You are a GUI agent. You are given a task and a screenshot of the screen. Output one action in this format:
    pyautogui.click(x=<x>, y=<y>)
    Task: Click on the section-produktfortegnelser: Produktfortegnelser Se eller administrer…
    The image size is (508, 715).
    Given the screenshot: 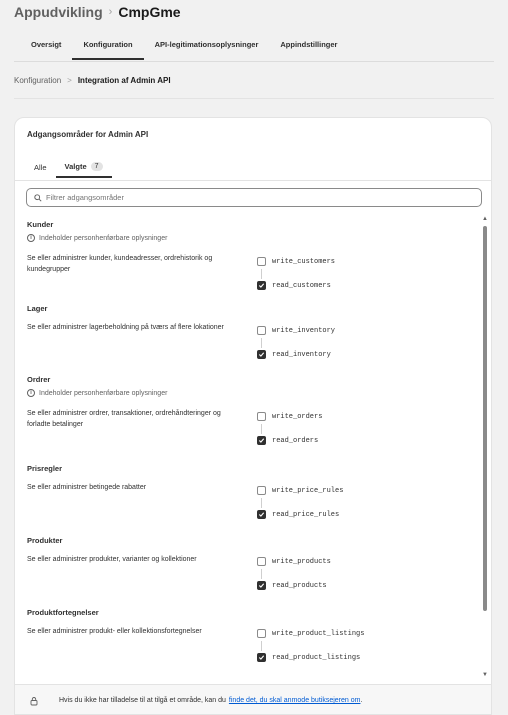 What is the action you would take?
    pyautogui.click(x=252, y=635)
    